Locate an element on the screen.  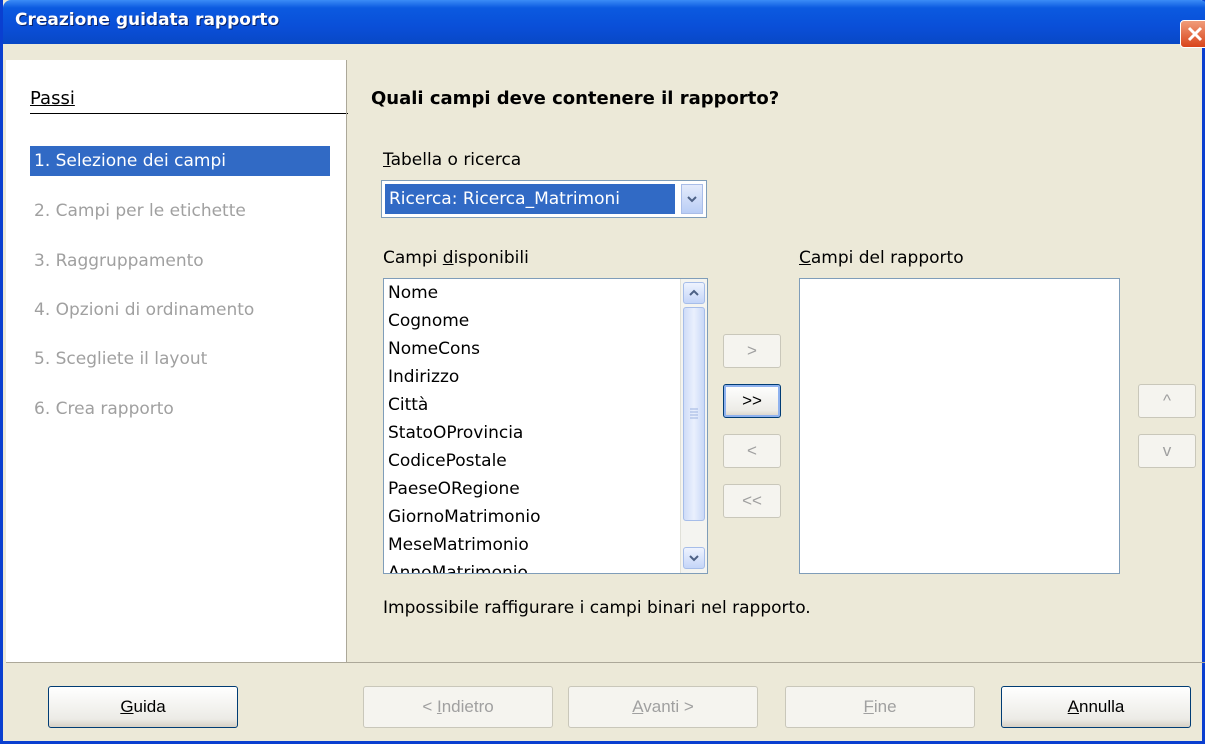
list-item: NomeCons is located at coordinates (545, 349).